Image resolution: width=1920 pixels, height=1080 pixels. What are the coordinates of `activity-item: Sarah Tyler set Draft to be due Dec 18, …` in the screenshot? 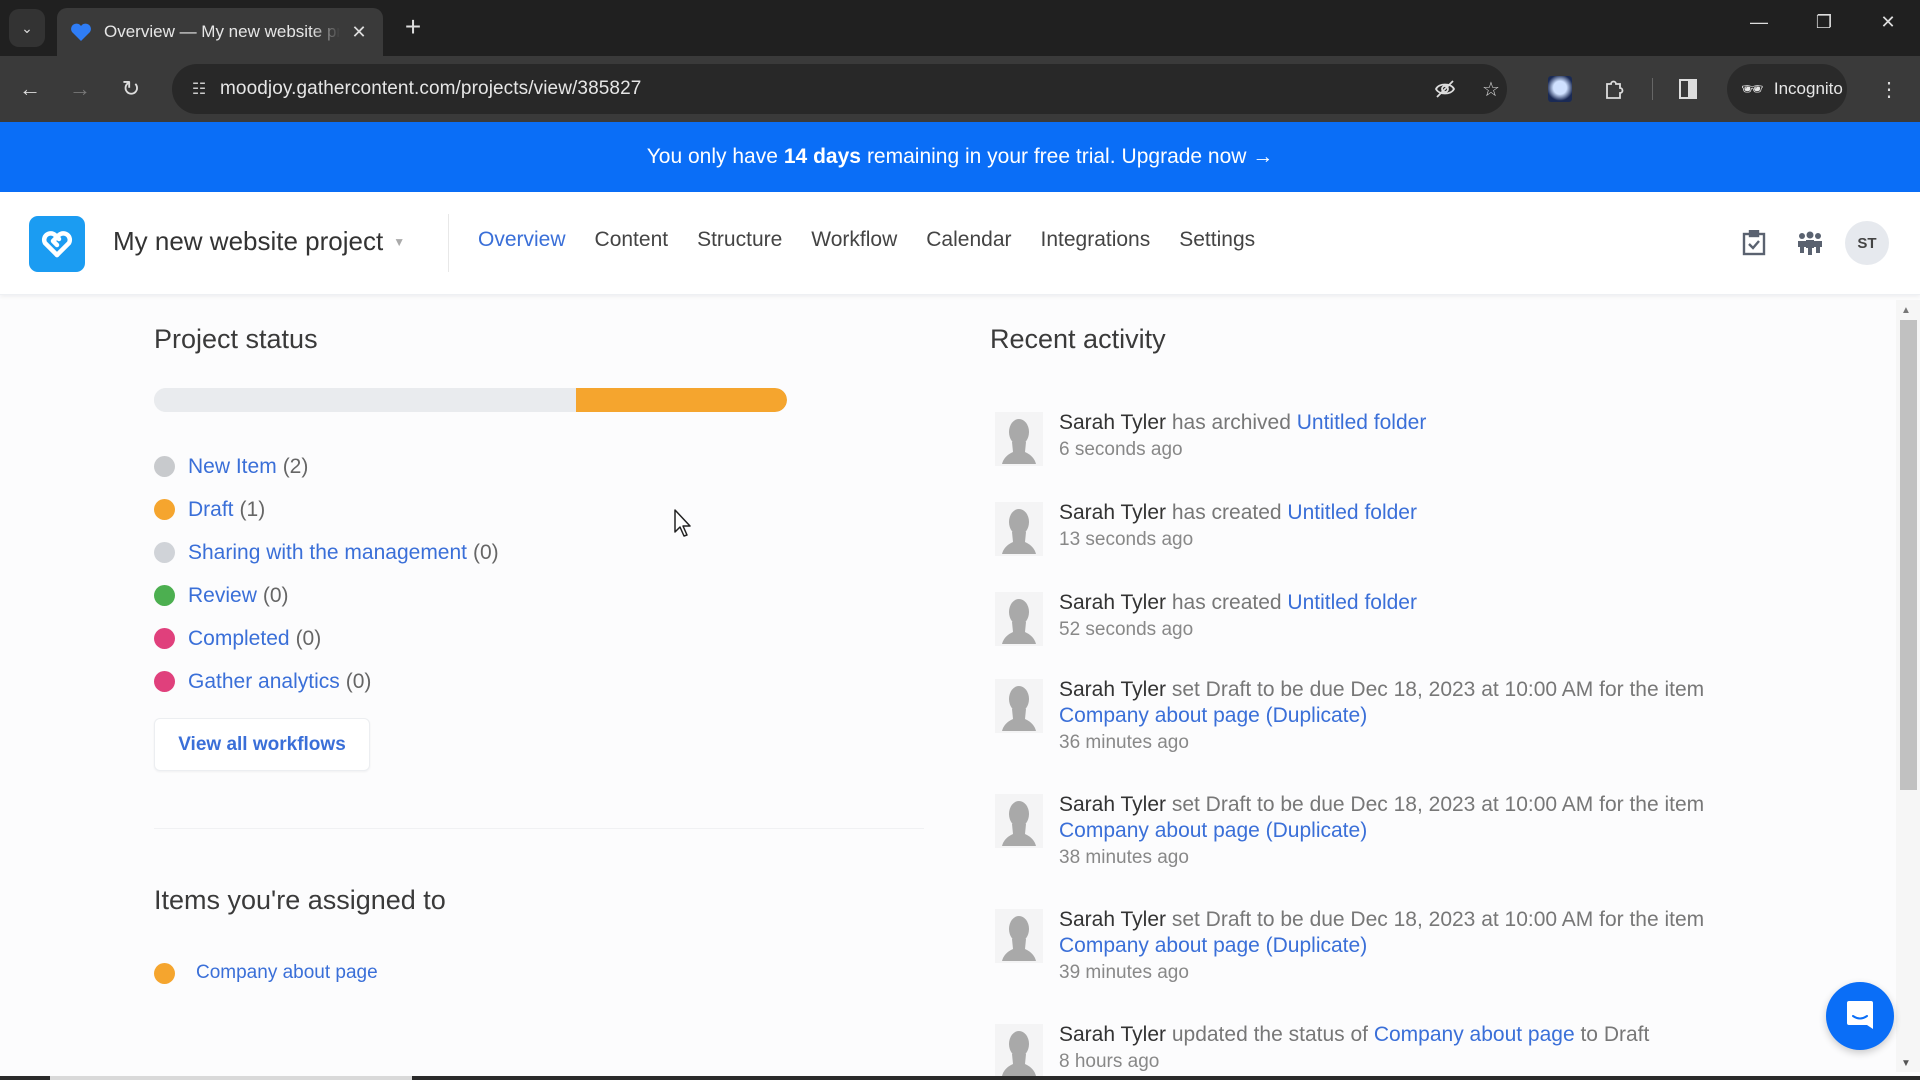 It's located at (1365, 832).